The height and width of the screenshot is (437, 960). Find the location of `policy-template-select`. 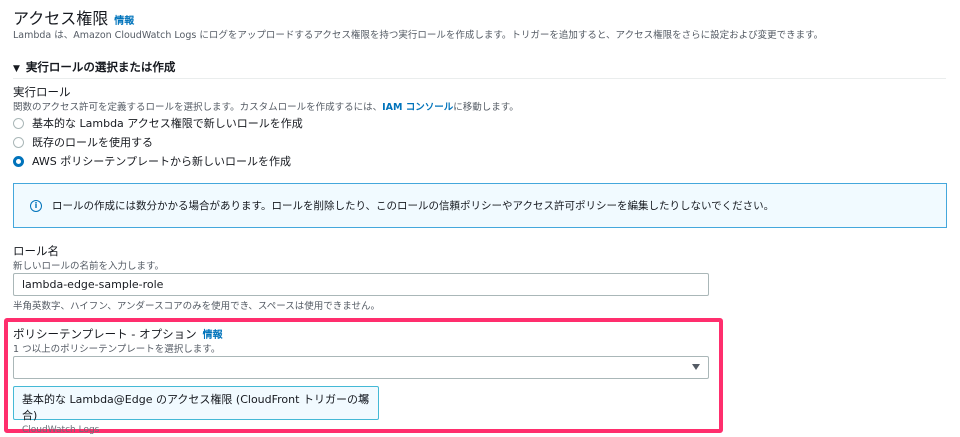

policy-template-select is located at coordinates (361, 367).